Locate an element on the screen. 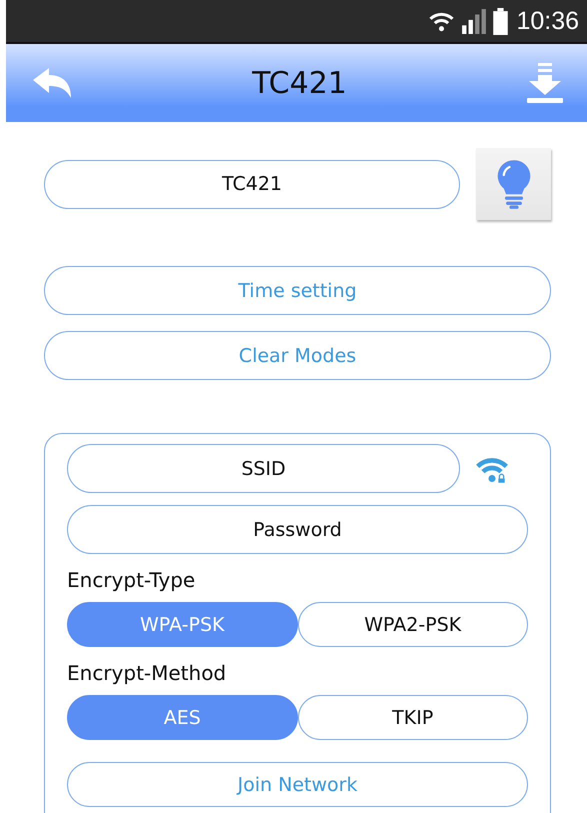  option-toggle: WPA-PSK is located at coordinates (182, 624).